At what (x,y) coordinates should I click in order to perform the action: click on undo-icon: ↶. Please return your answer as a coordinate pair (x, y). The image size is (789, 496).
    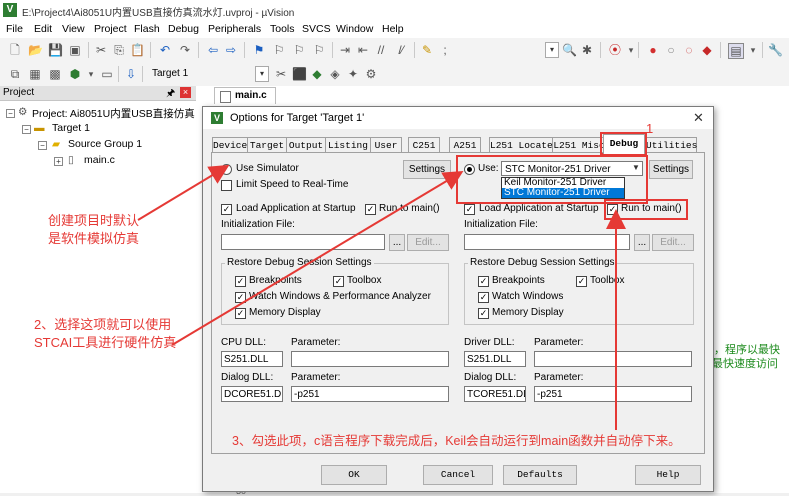
    Looking at the image, I should click on (165, 50).